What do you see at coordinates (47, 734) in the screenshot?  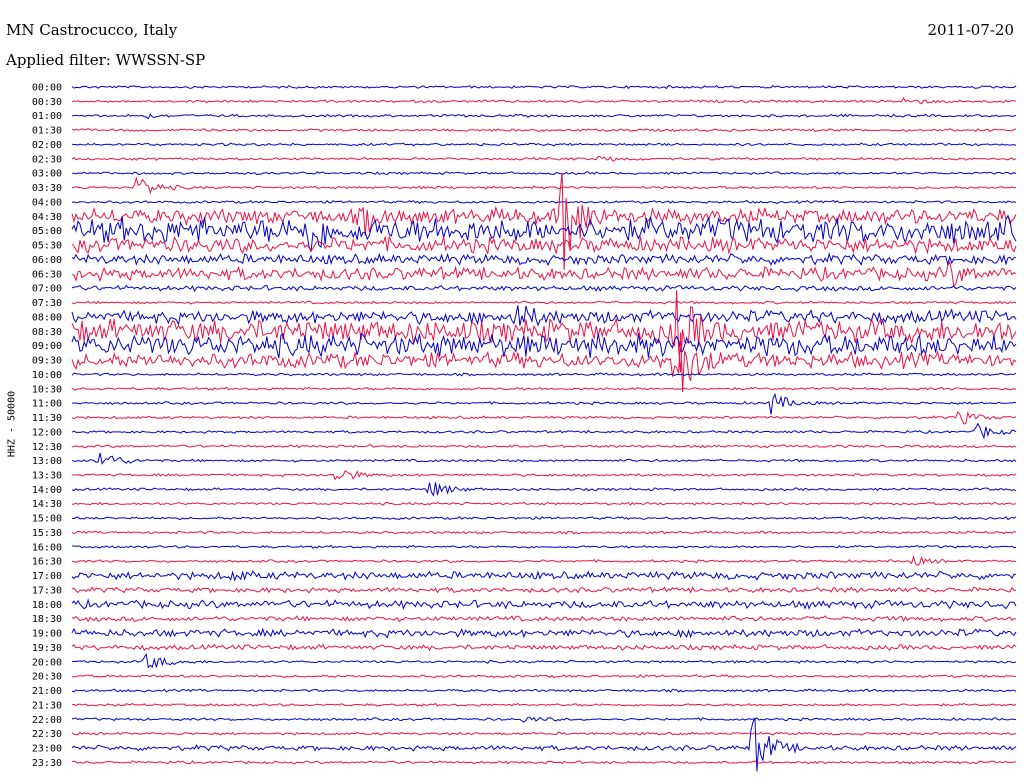 I see `row-time-label: 22:30` at bounding box center [47, 734].